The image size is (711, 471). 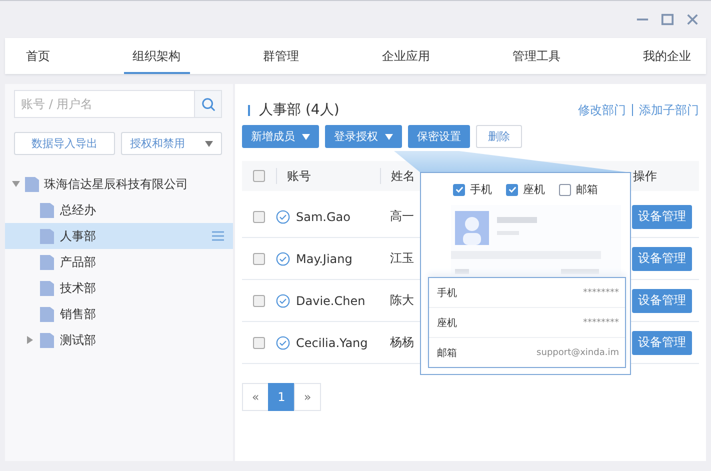 What do you see at coordinates (119, 288) in the screenshot?
I see `tree-item: 技术部` at bounding box center [119, 288].